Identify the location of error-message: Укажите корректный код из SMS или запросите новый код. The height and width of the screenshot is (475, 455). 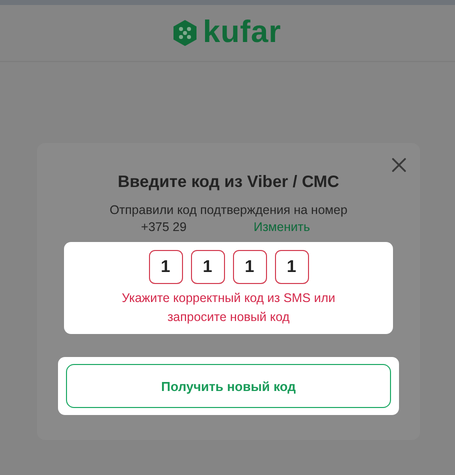
(228, 308).